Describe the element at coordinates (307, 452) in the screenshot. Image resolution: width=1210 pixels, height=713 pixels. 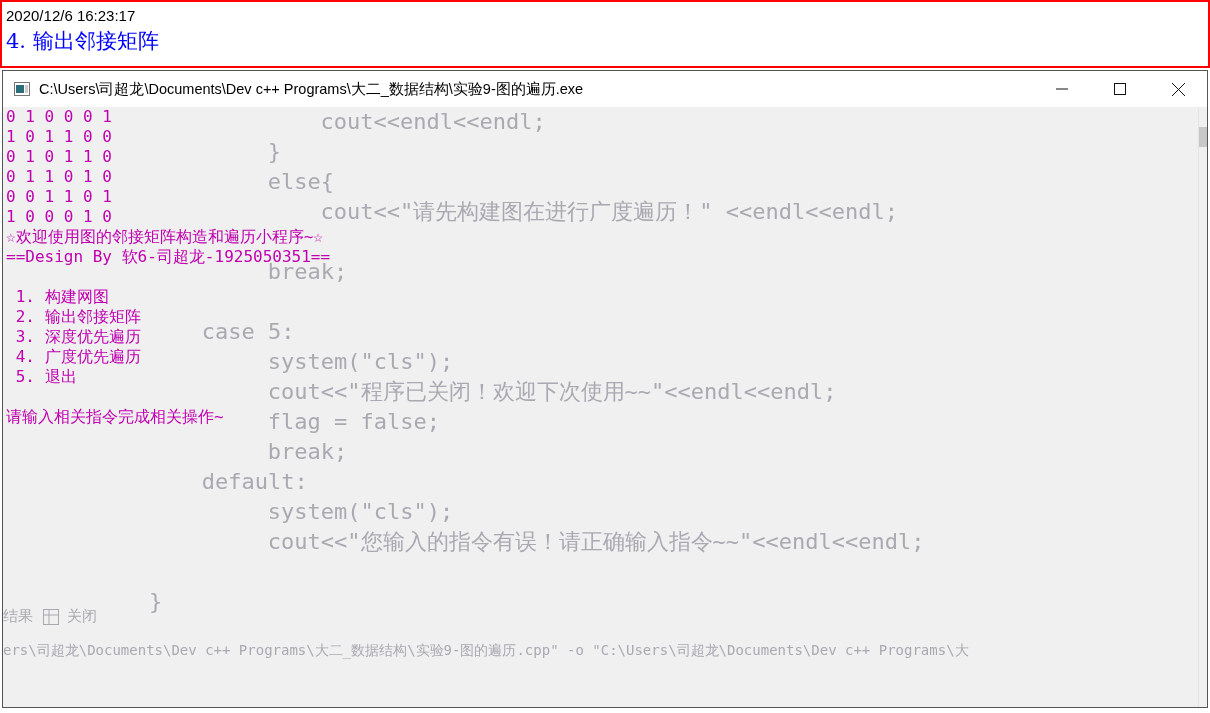
I see `code-line: break;` at that location.